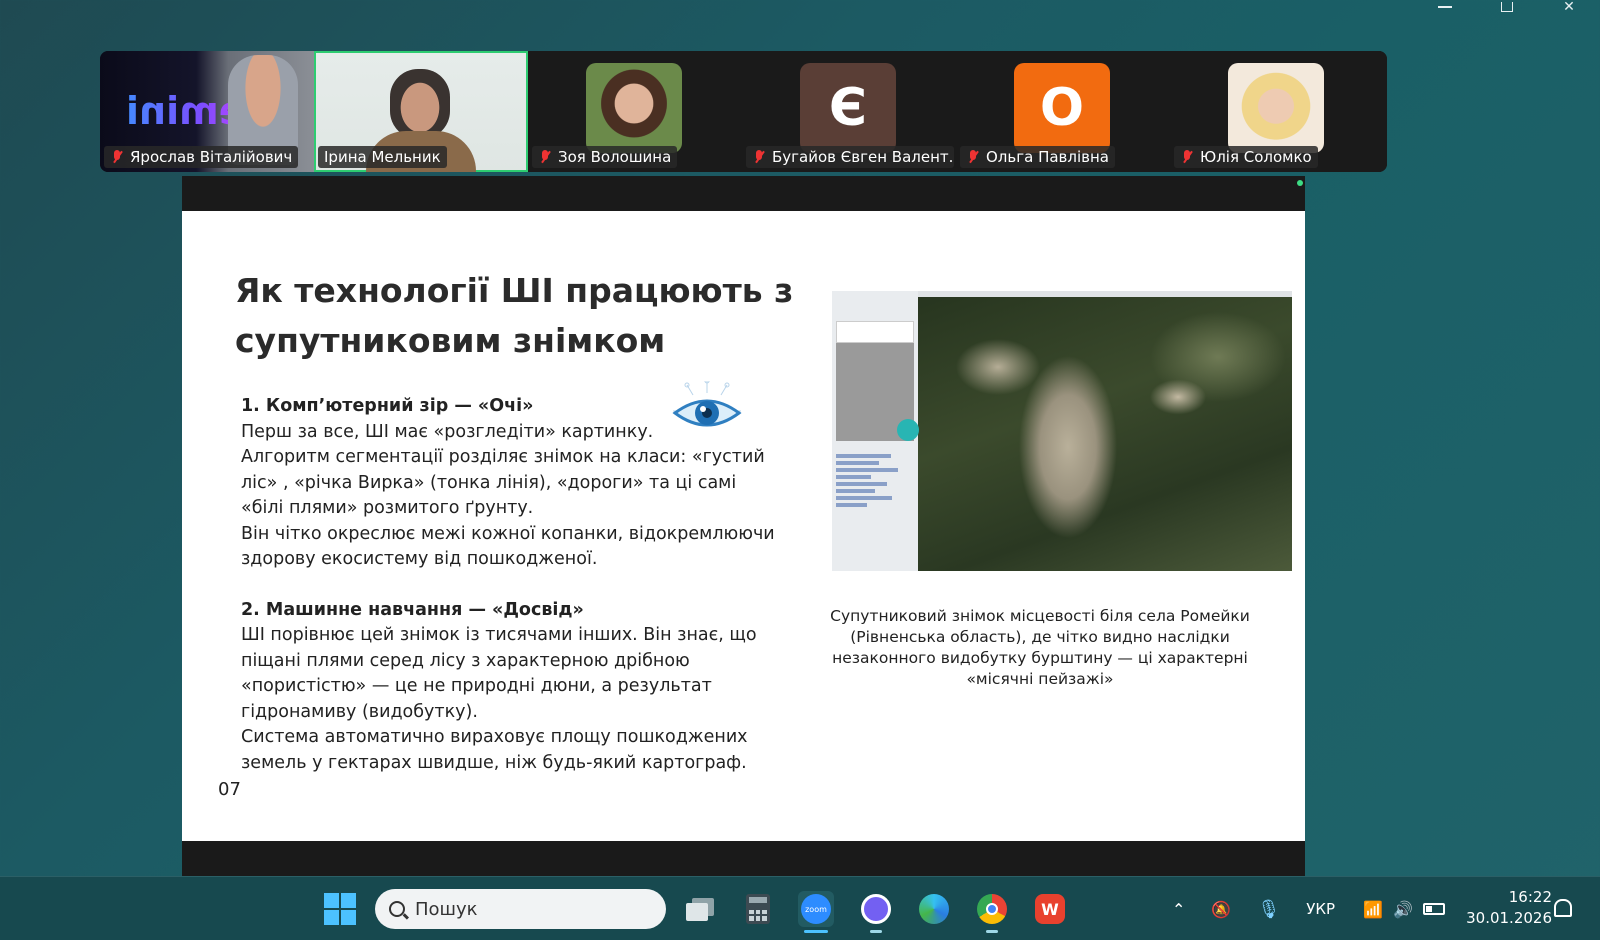 The width and height of the screenshot is (1600, 940). Describe the element at coordinates (1563, 908) in the screenshot. I see `notification-bell-icon` at that location.